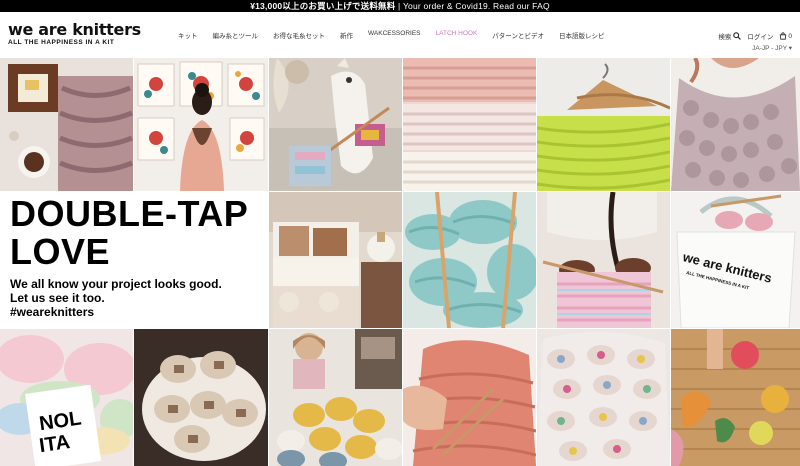  I want to click on cart-icon, so click(783, 36).